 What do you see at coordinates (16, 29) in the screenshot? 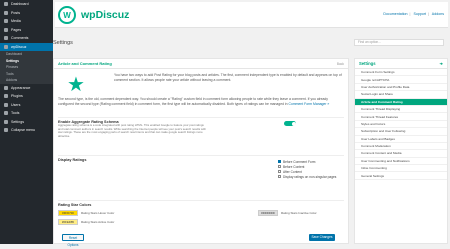
I see `wp-menu-label: Pages` at bounding box center [16, 29].